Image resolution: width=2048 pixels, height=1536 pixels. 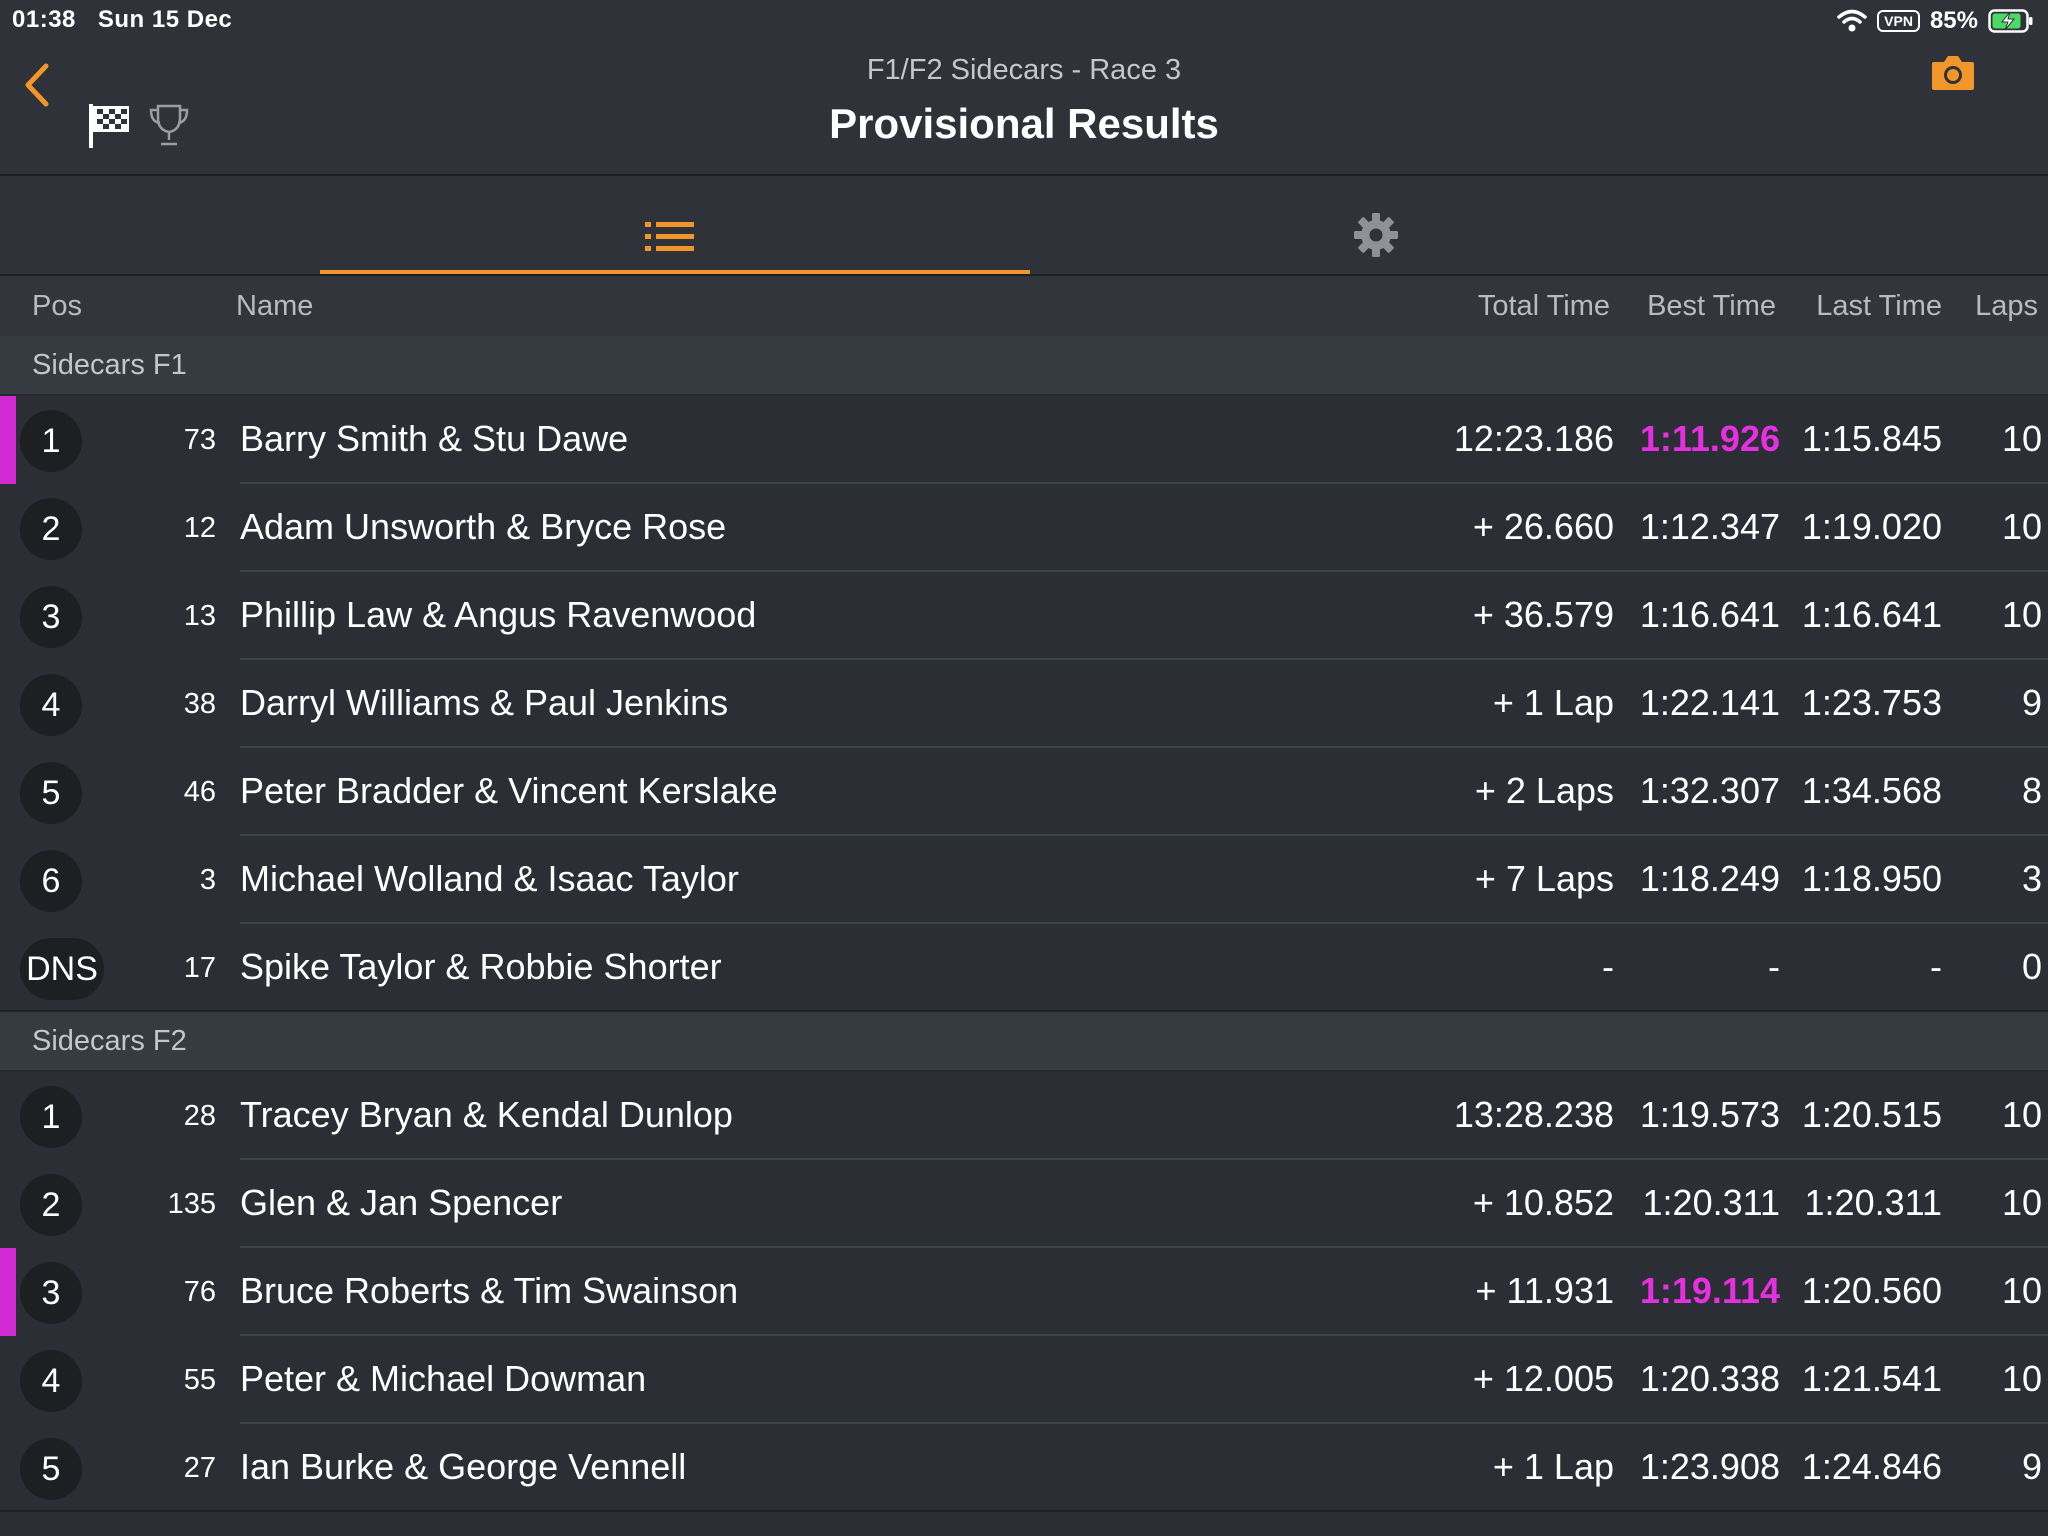 What do you see at coordinates (1709, 438) in the screenshot?
I see `best-lap-time: 1:11.926` at bounding box center [1709, 438].